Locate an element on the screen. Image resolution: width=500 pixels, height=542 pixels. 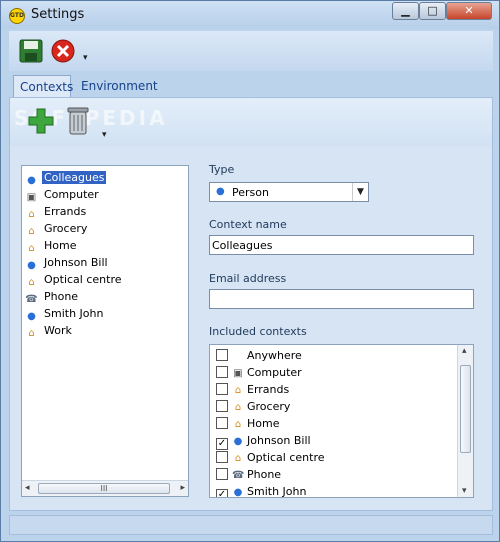
included-context-row: ✓ ● Smith John is located at coordinates (261, 491).